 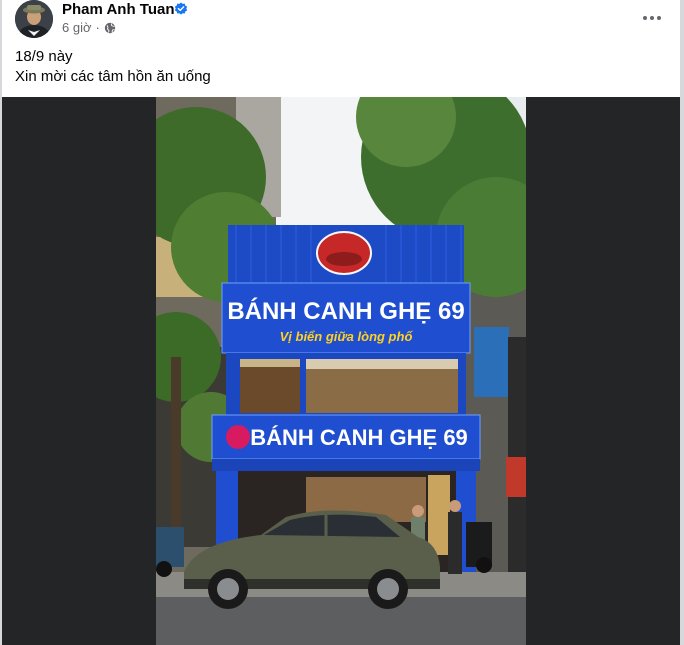 What do you see at coordinates (118, 9) in the screenshot?
I see `author-name: Pham Anh Tuan` at bounding box center [118, 9].